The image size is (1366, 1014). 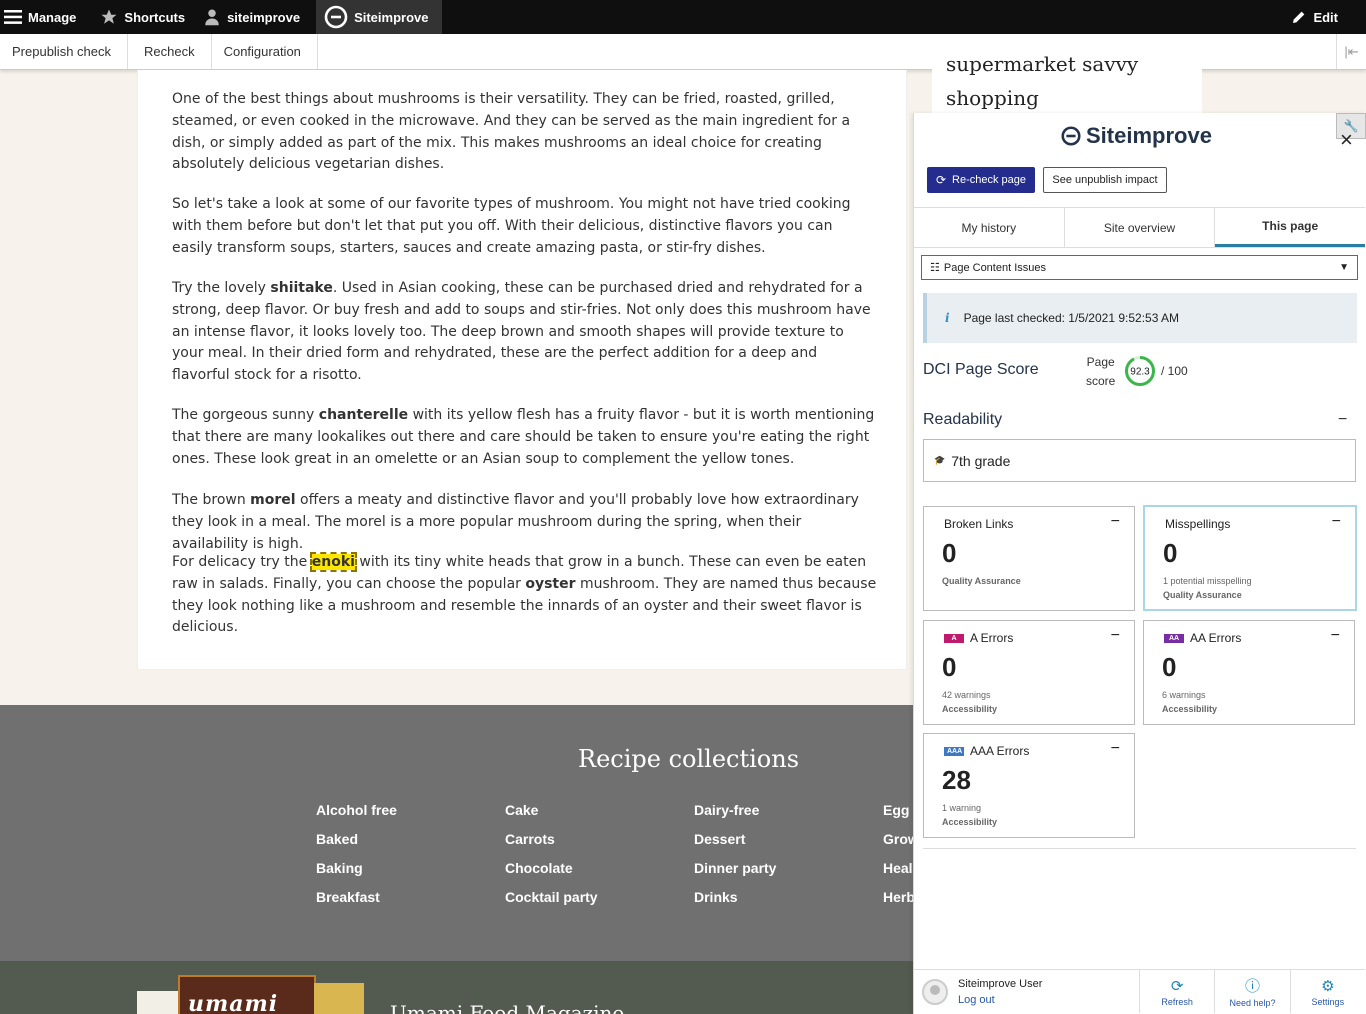 What do you see at coordinates (1252, 1003) in the screenshot?
I see `help-label: Need help?` at bounding box center [1252, 1003].